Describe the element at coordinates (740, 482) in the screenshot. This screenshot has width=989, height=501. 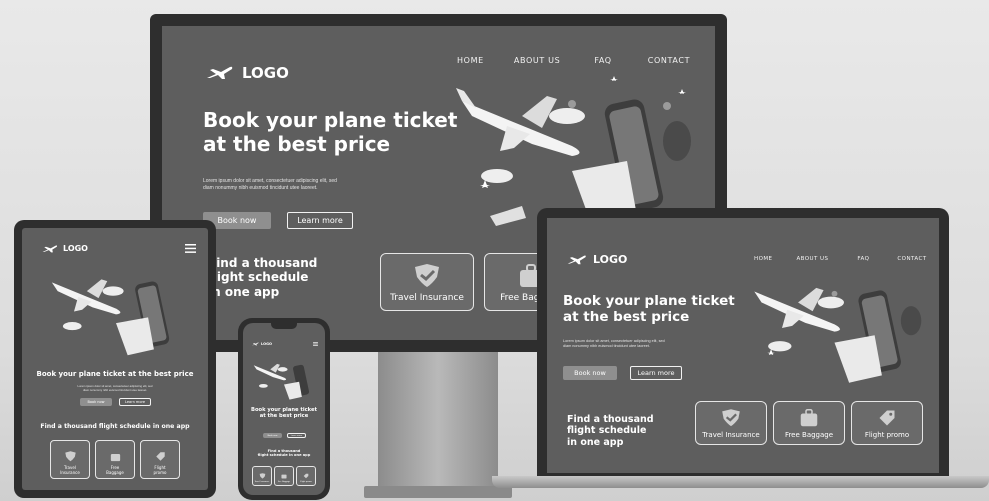
I see `laptop-base` at that location.